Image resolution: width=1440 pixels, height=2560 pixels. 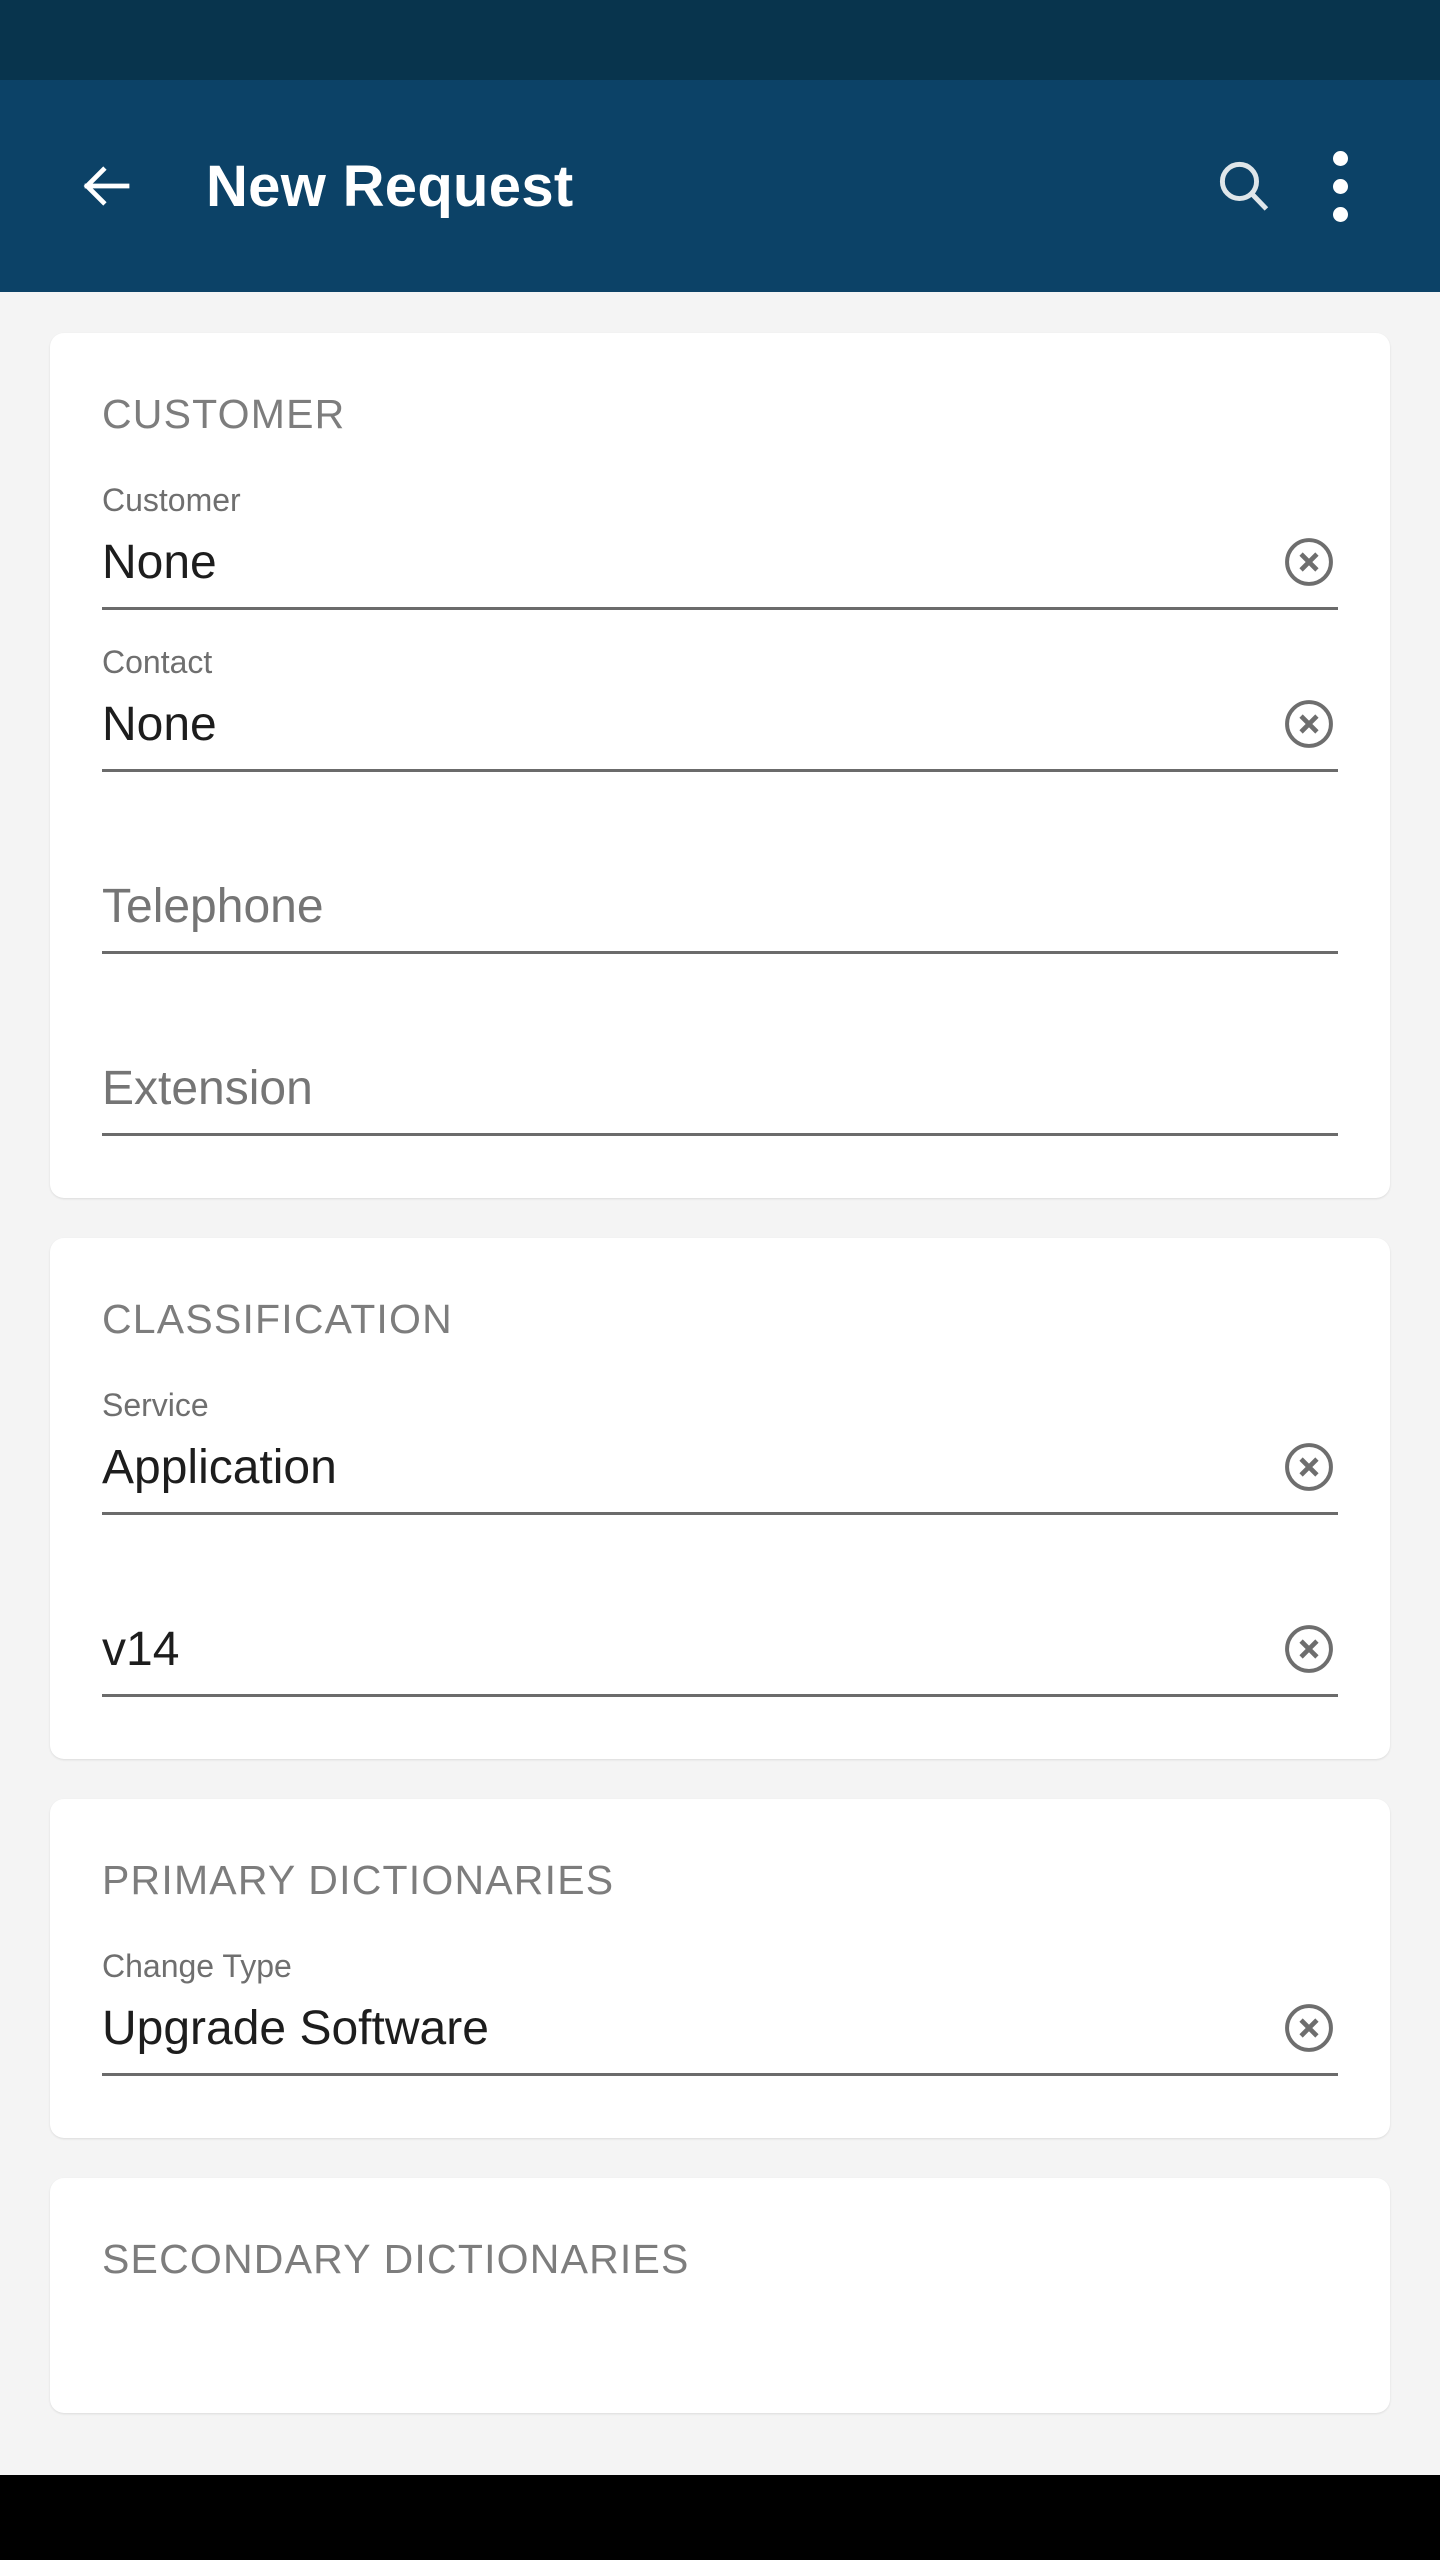 I want to click on form-field: v14, so click(x=720, y=1606).